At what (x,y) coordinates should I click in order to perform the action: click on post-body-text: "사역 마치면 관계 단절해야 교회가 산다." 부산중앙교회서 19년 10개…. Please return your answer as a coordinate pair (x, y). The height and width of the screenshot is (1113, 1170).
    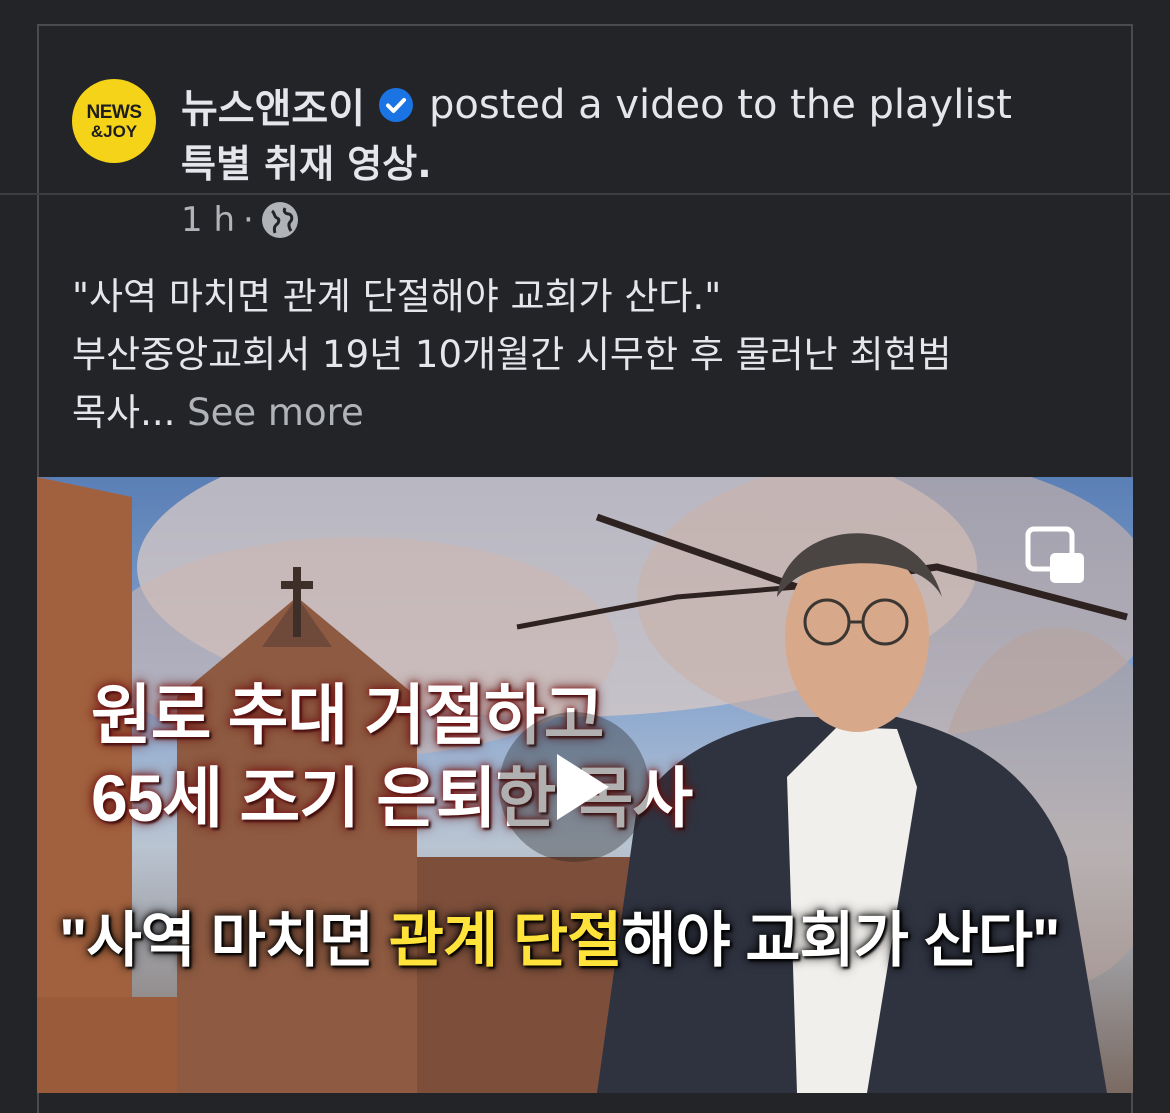
    Looking at the image, I should click on (597, 355).